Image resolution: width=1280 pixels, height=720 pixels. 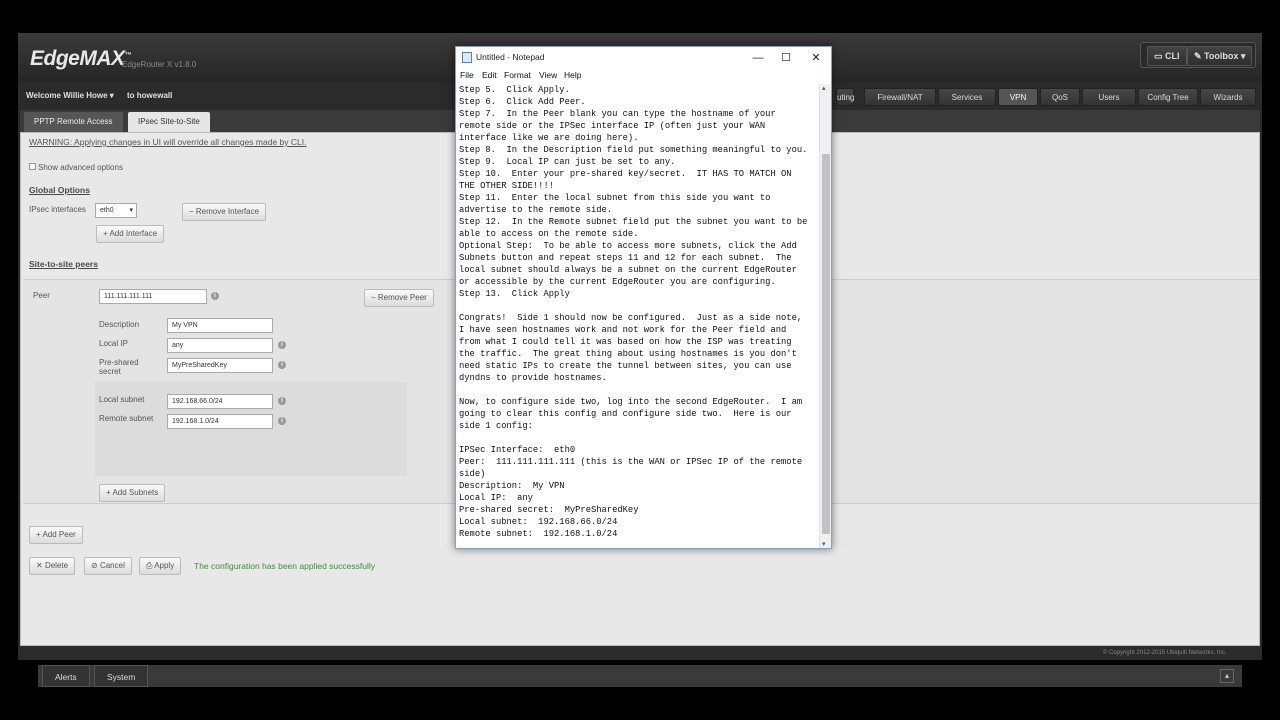 I want to click on wrench-icon: ✎, so click(x=1199, y=56).